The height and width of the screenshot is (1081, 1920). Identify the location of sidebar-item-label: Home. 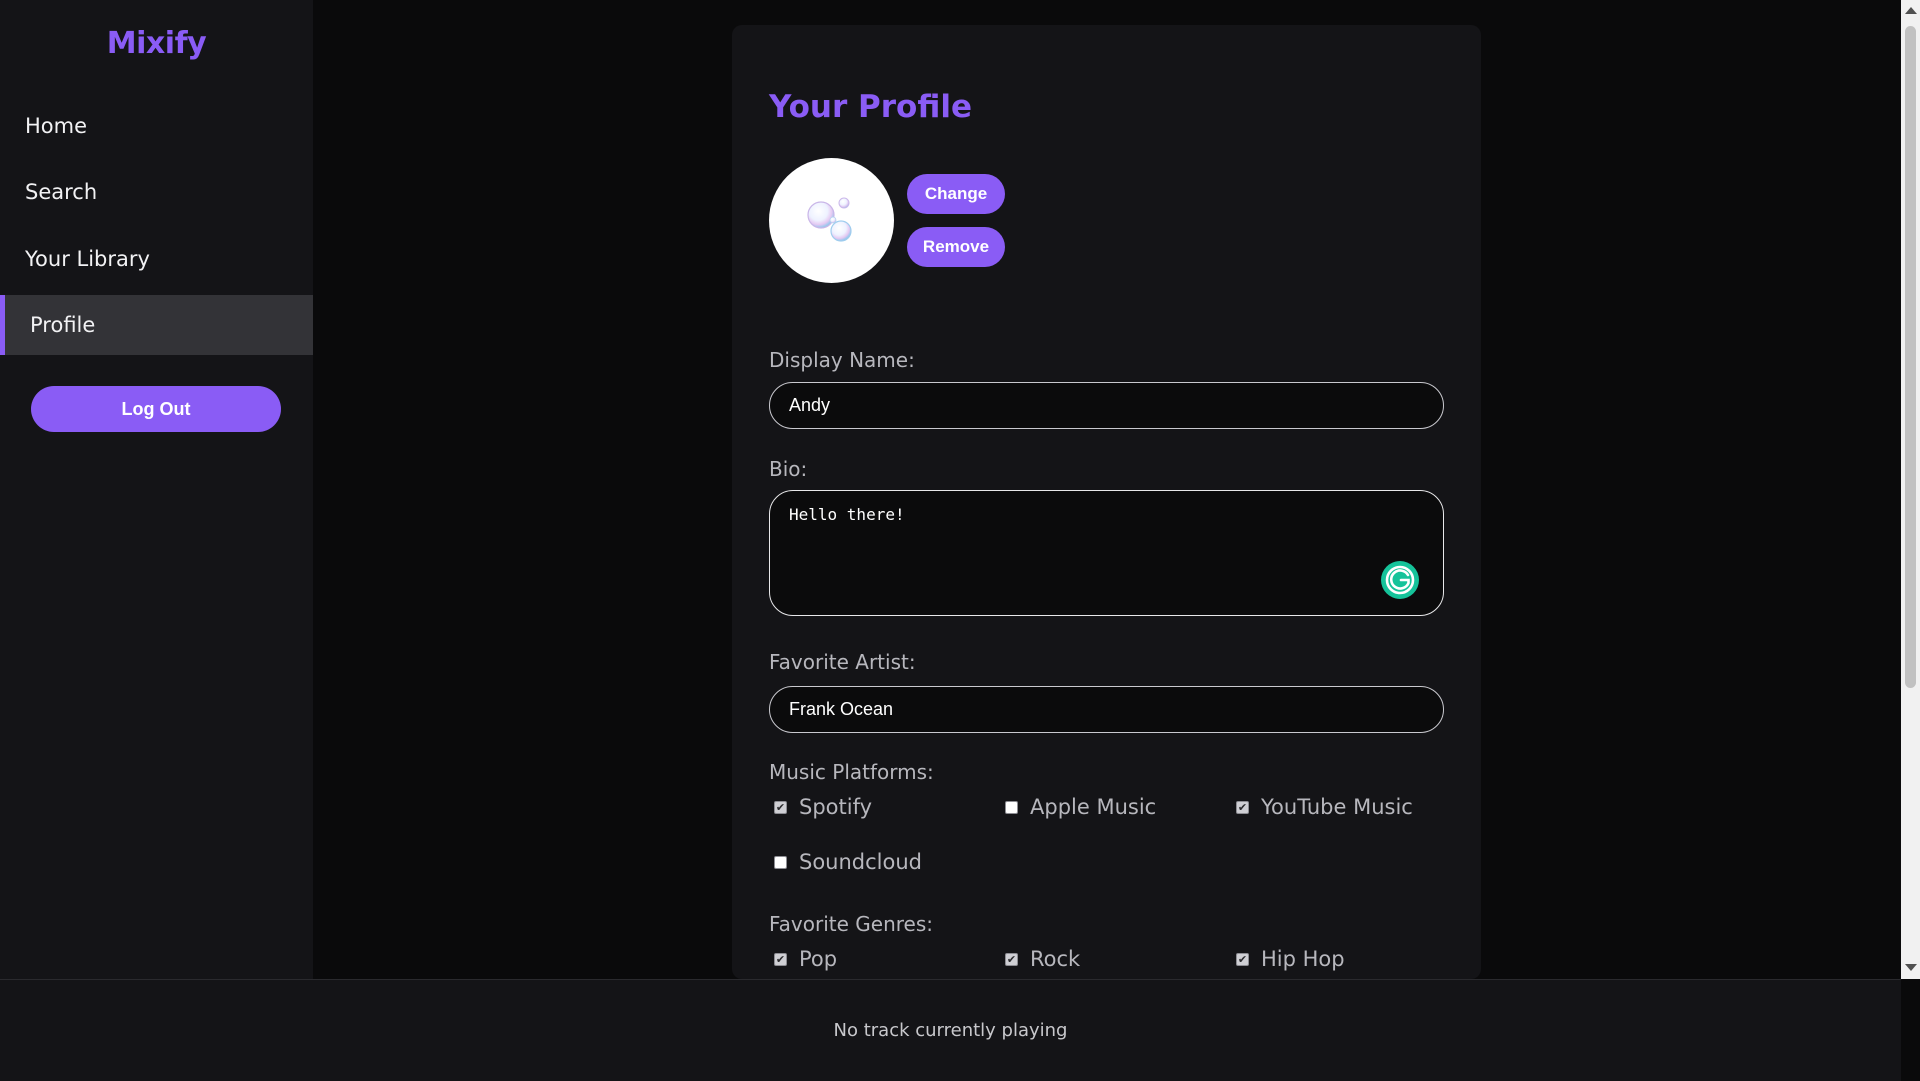
(56, 126).